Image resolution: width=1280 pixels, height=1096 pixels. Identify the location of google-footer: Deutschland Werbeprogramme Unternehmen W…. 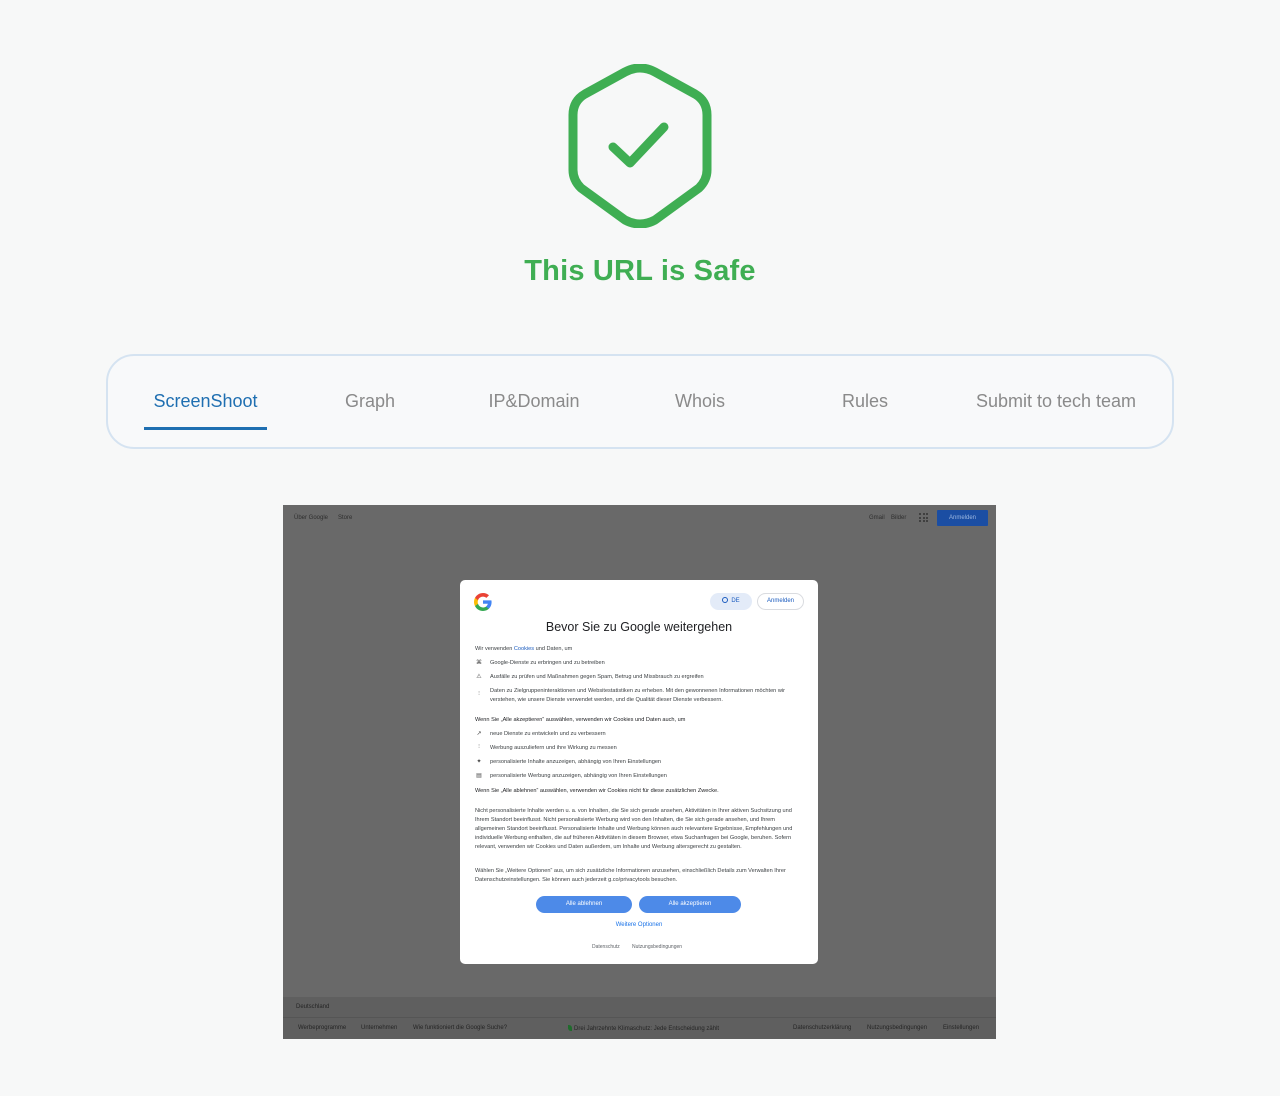
(639, 1018).